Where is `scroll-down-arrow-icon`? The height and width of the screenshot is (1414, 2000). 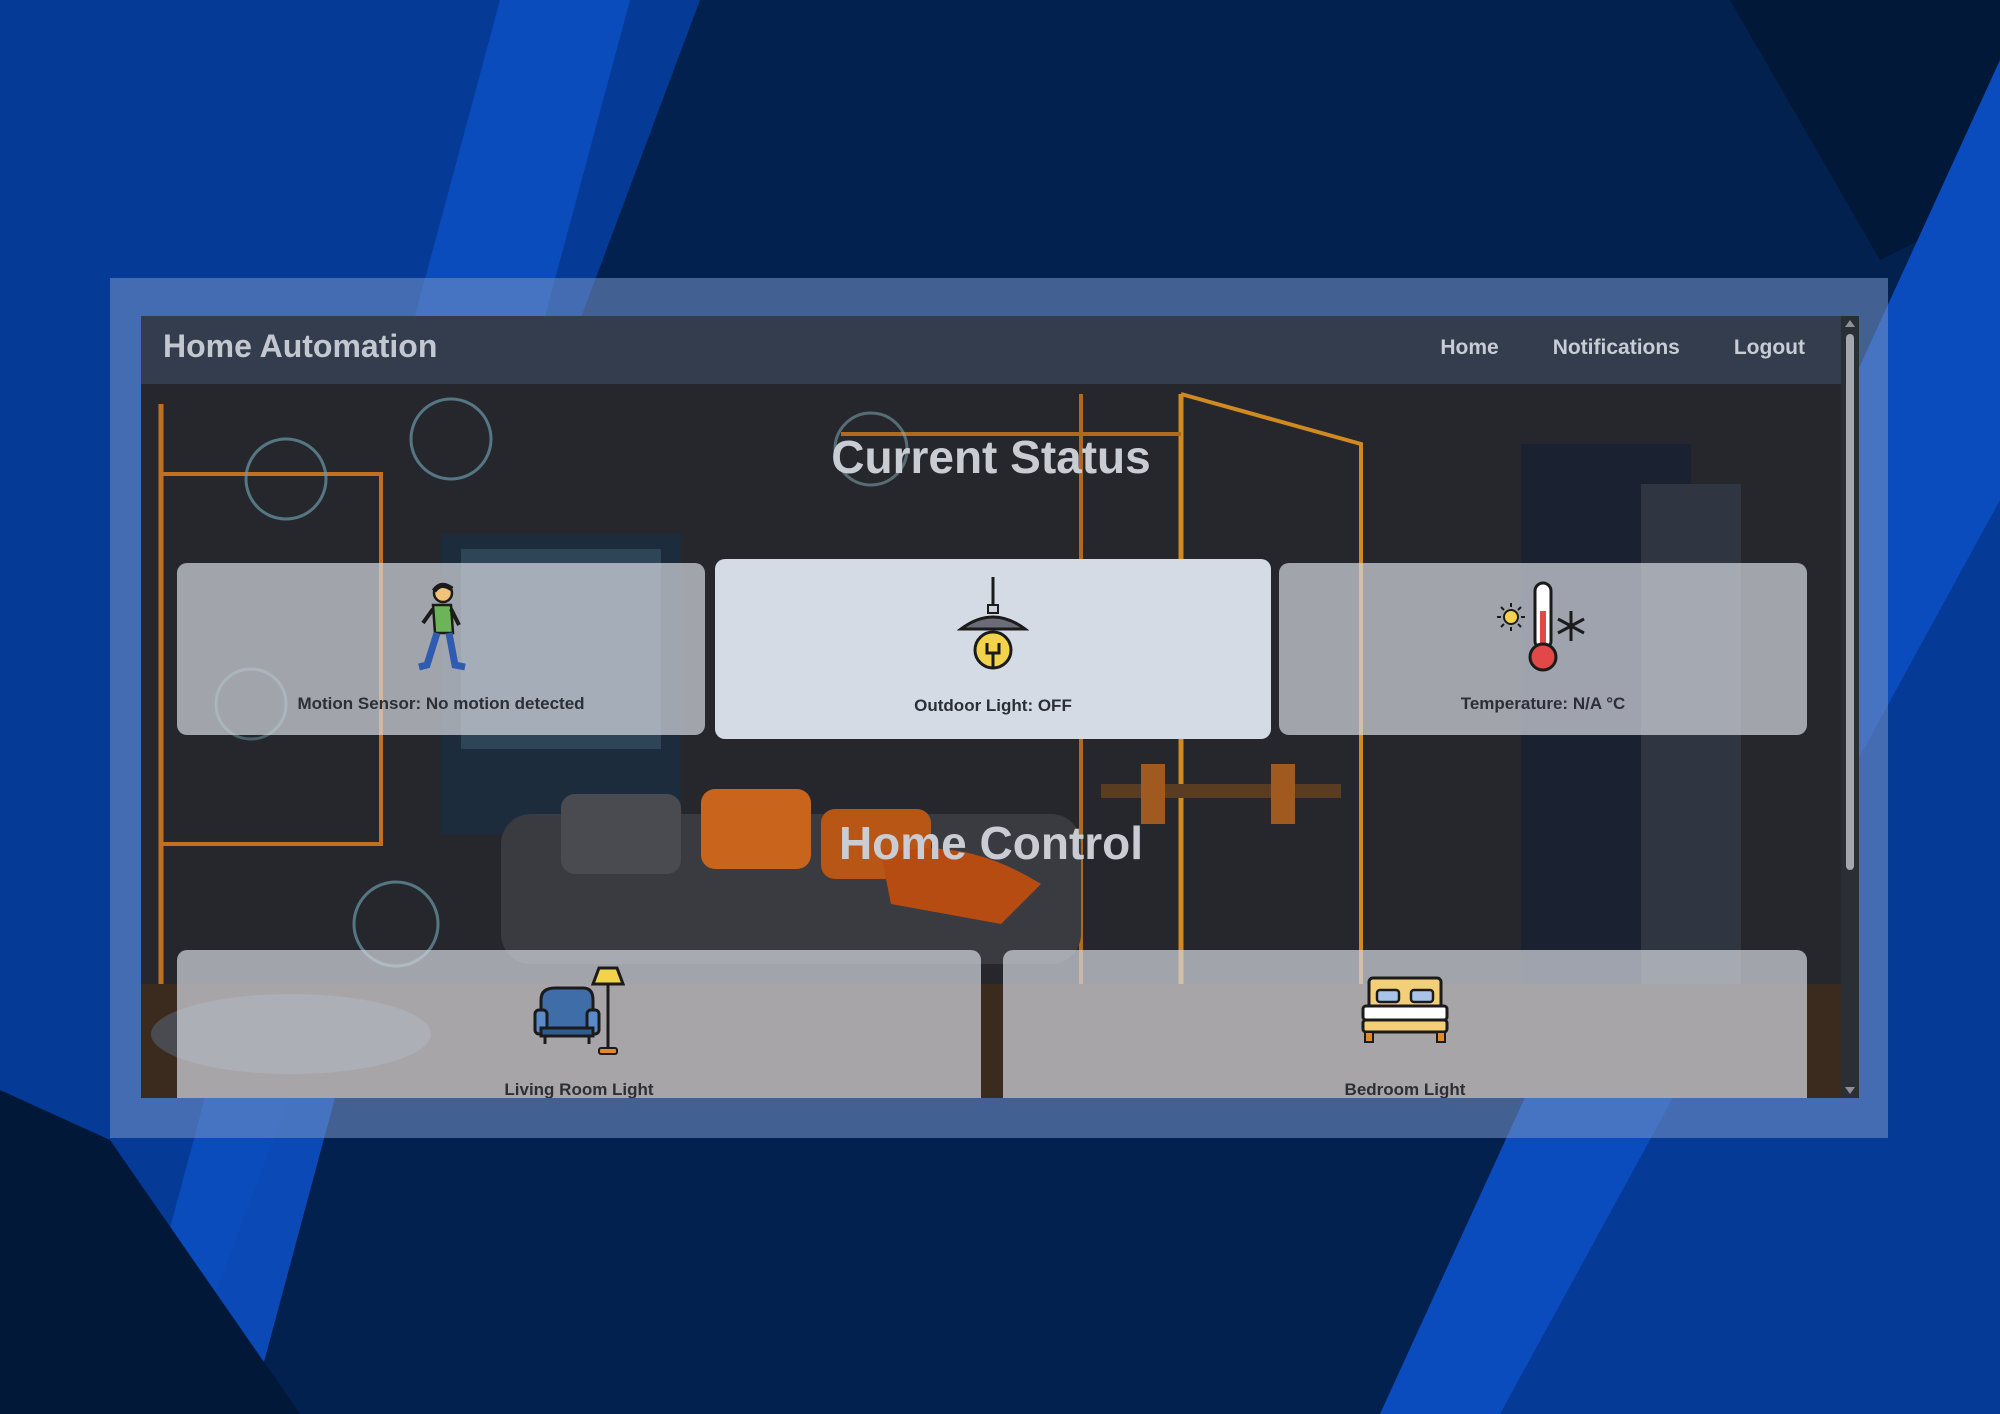 scroll-down-arrow-icon is located at coordinates (1850, 1090).